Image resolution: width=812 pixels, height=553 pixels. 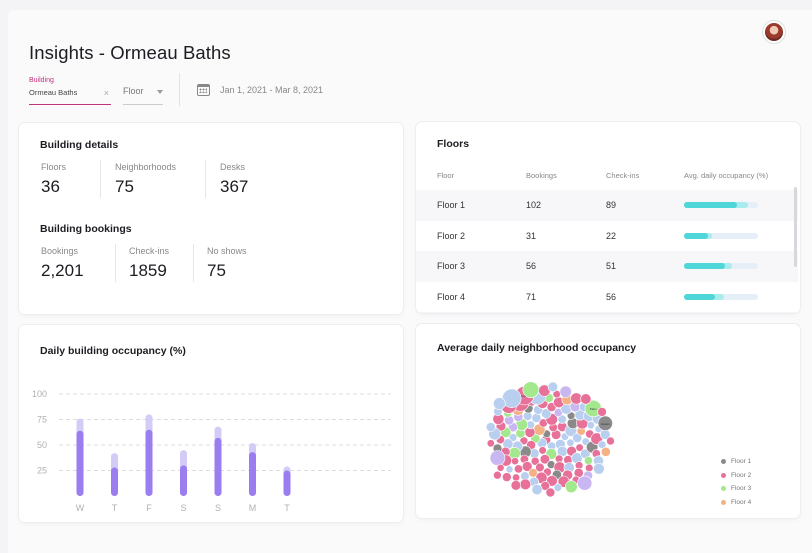 What do you see at coordinates (148, 270) in the screenshot?
I see `stat-value: 1859` at bounding box center [148, 270].